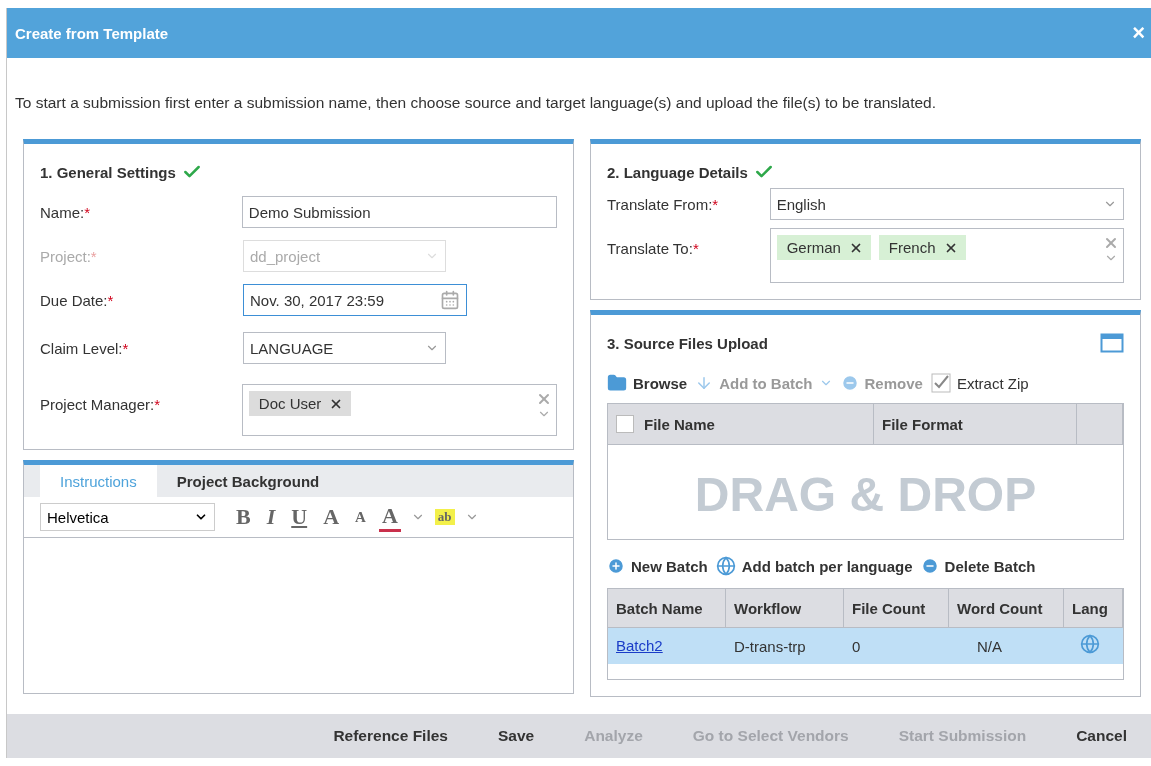  Describe the element at coordinates (865, 494) in the screenshot. I see `drop-hint: DRAG & DROP` at that location.